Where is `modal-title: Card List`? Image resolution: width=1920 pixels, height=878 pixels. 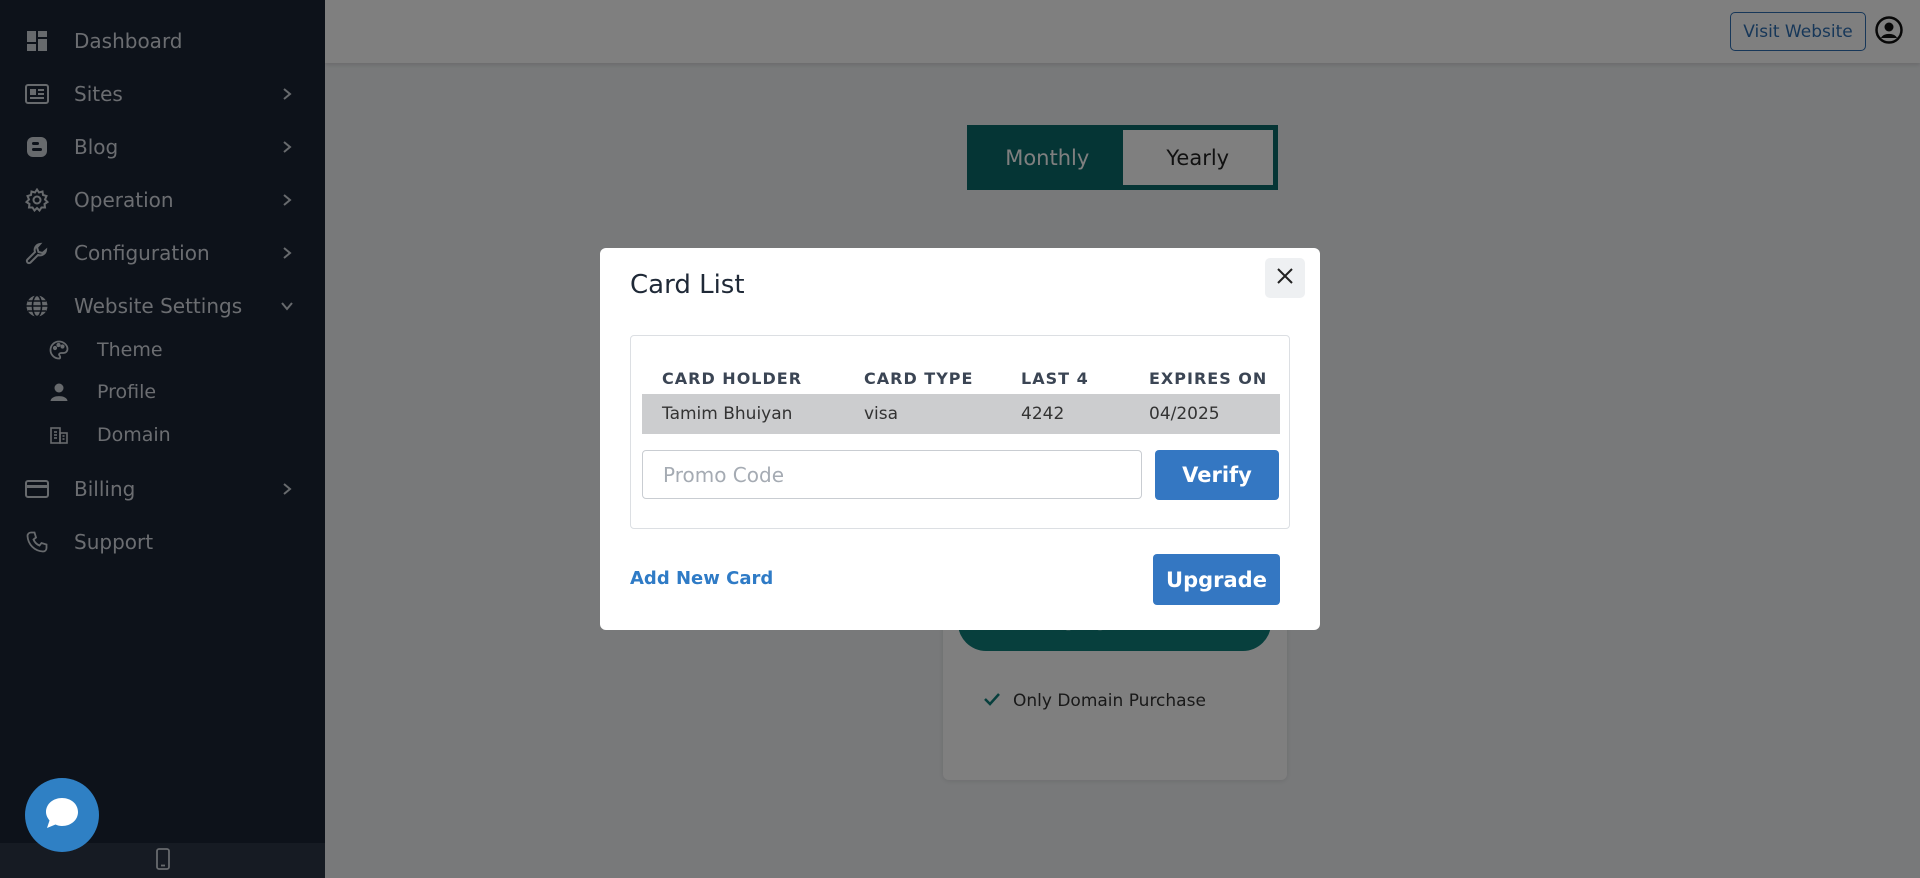
modal-title: Card List is located at coordinates (687, 285).